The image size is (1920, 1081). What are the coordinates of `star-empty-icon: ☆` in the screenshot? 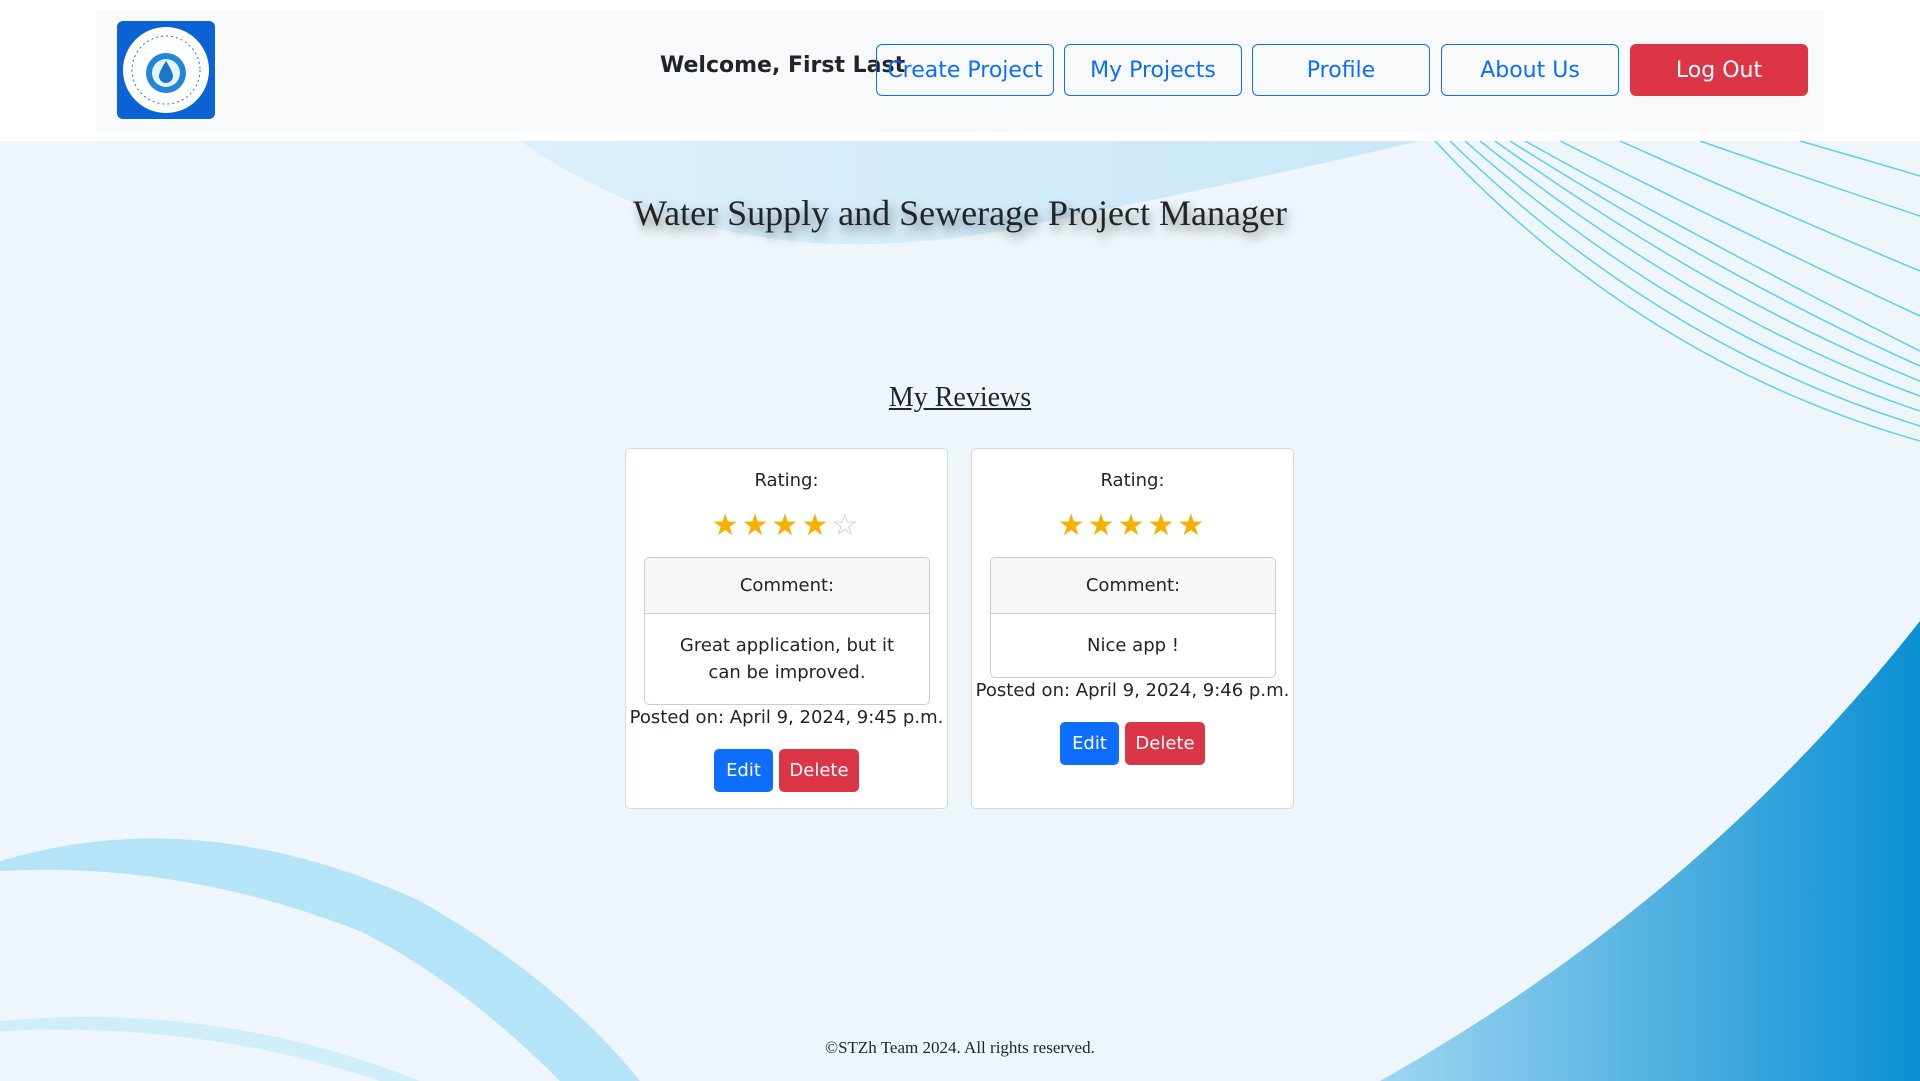 It's located at (846, 525).